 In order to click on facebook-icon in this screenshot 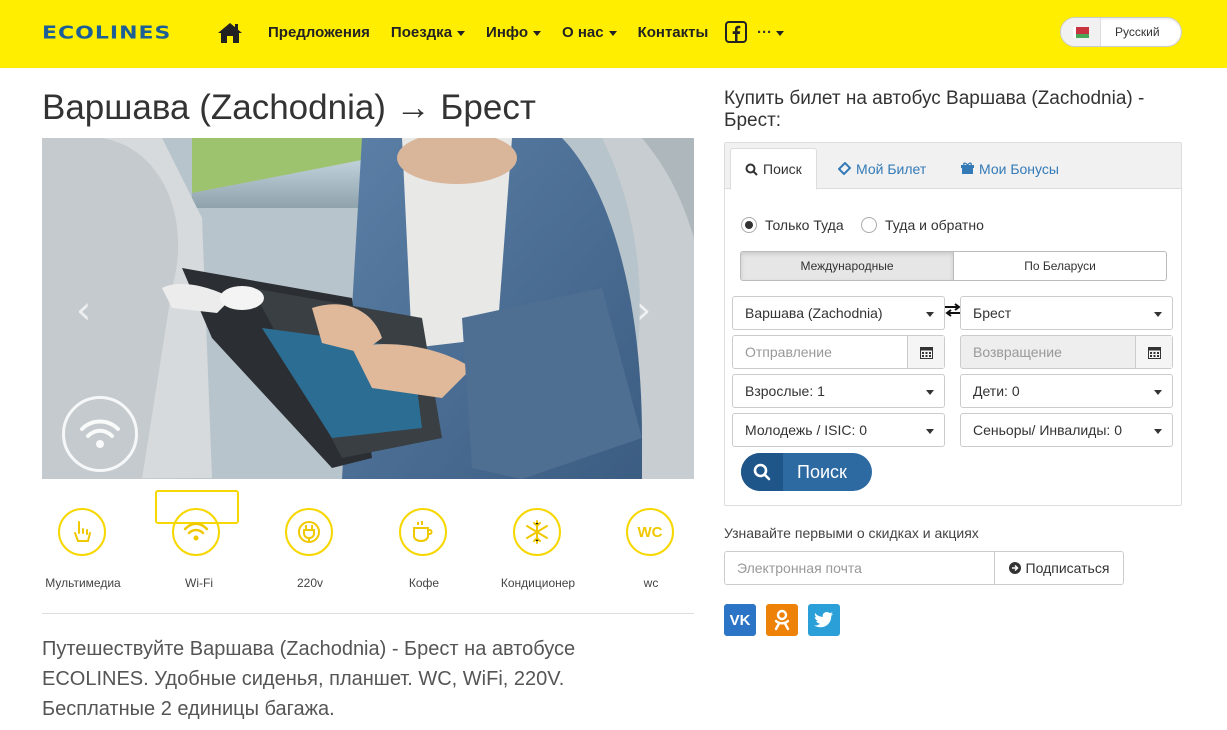, I will do `click(736, 32)`.